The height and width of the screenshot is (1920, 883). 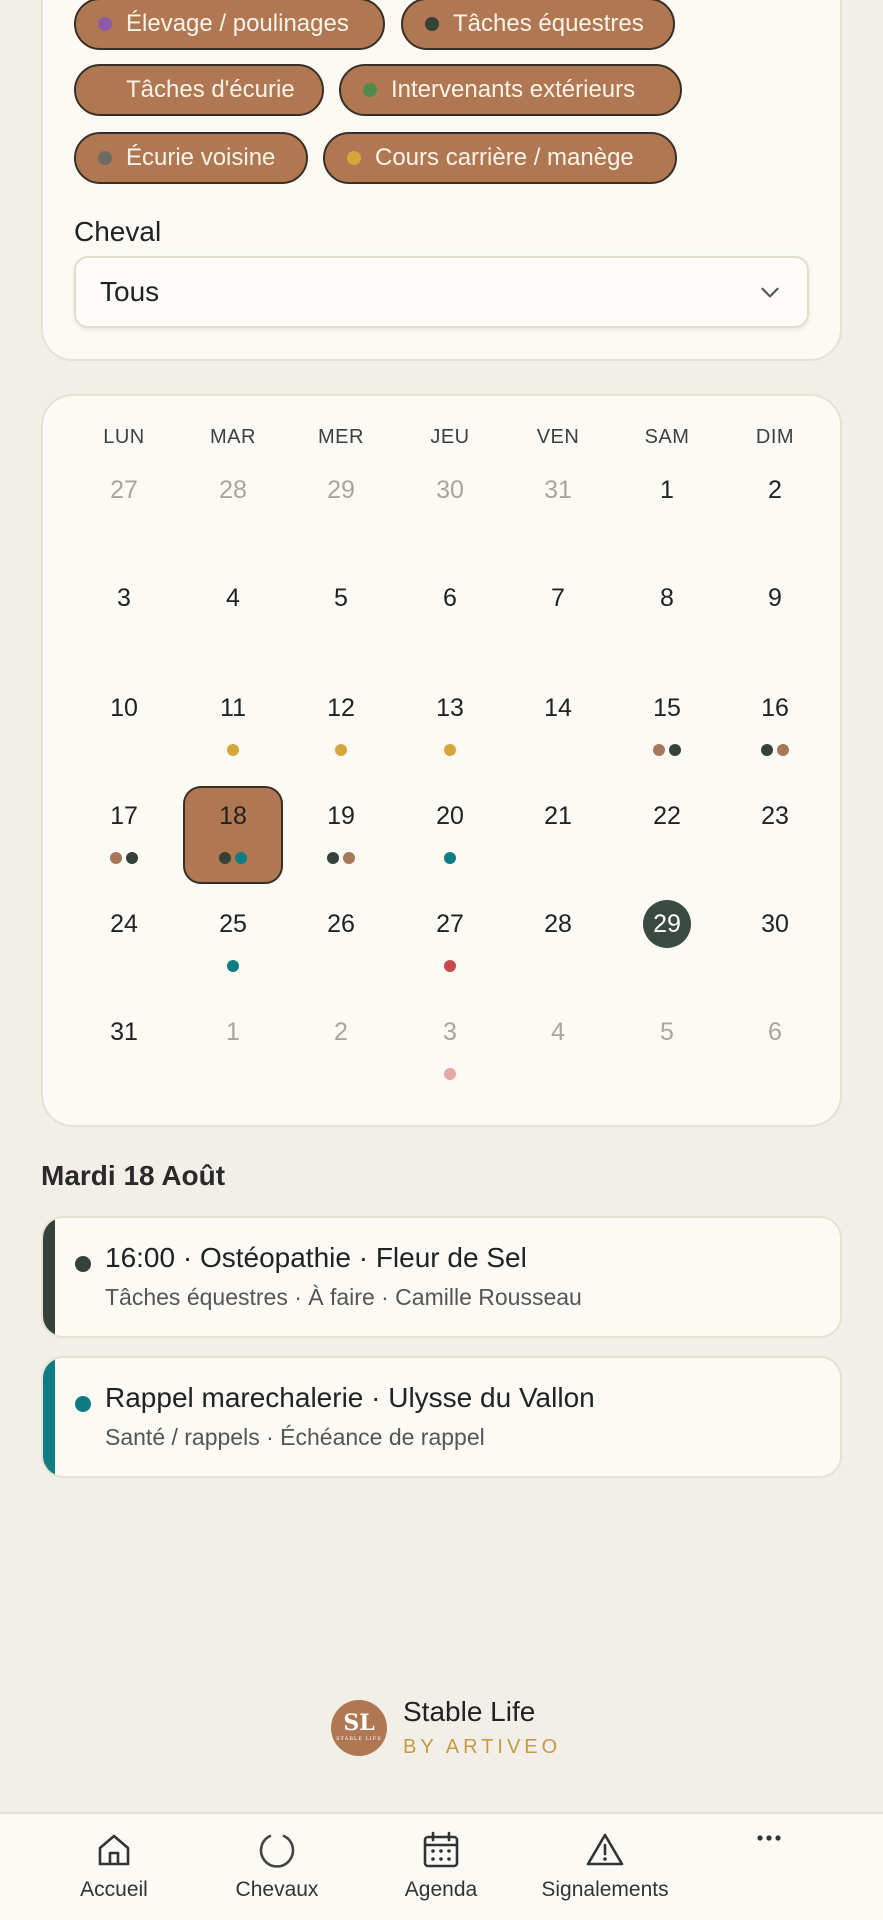 What do you see at coordinates (341, 816) in the screenshot?
I see `day-number: 19` at bounding box center [341, 816].